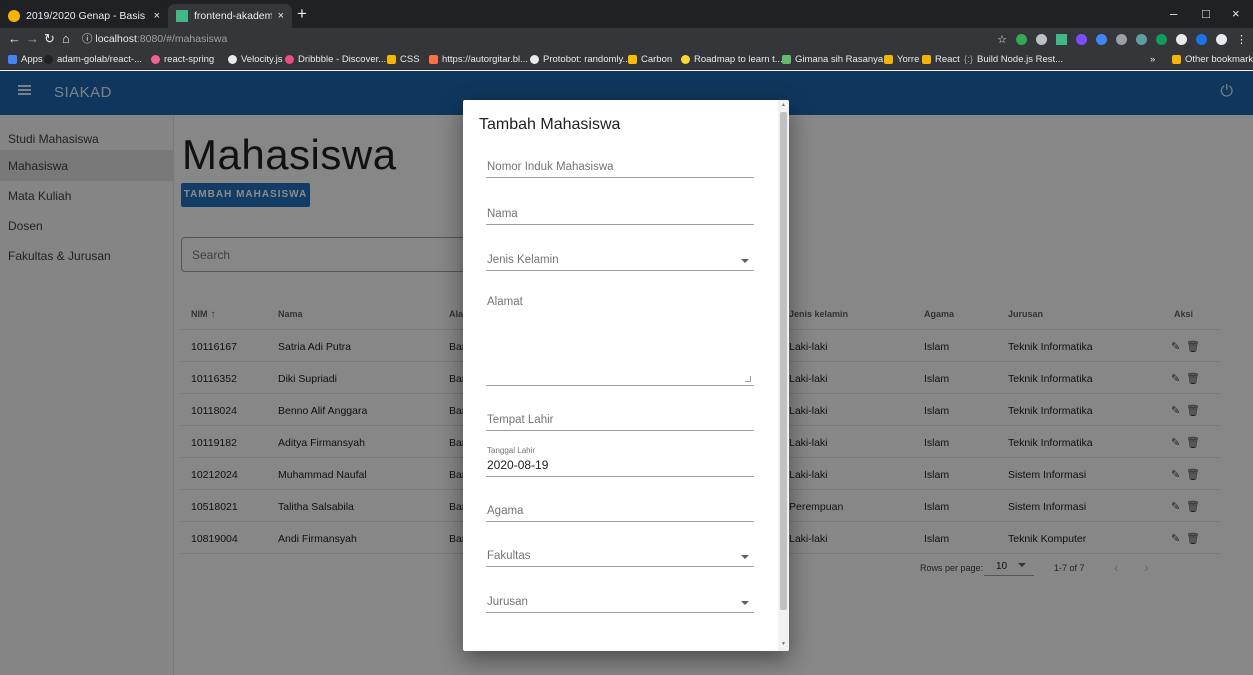 The width and height of the screenshot is (1253, 675). I want to click on tempat-lahir-field: Tempat Lahir, so click(620, 421).